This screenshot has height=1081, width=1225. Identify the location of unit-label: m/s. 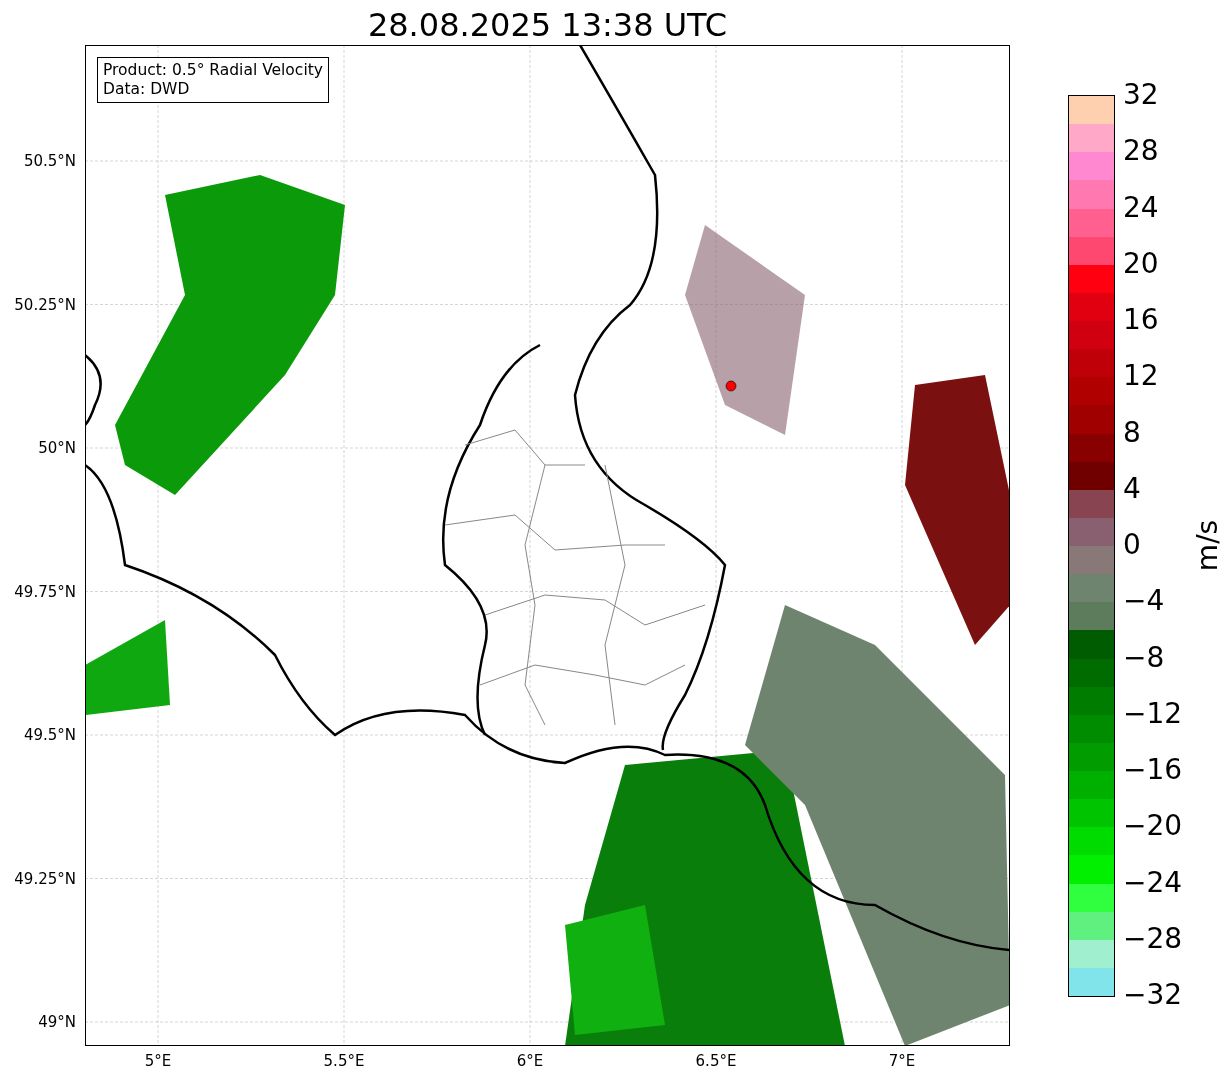
(1208, 545).